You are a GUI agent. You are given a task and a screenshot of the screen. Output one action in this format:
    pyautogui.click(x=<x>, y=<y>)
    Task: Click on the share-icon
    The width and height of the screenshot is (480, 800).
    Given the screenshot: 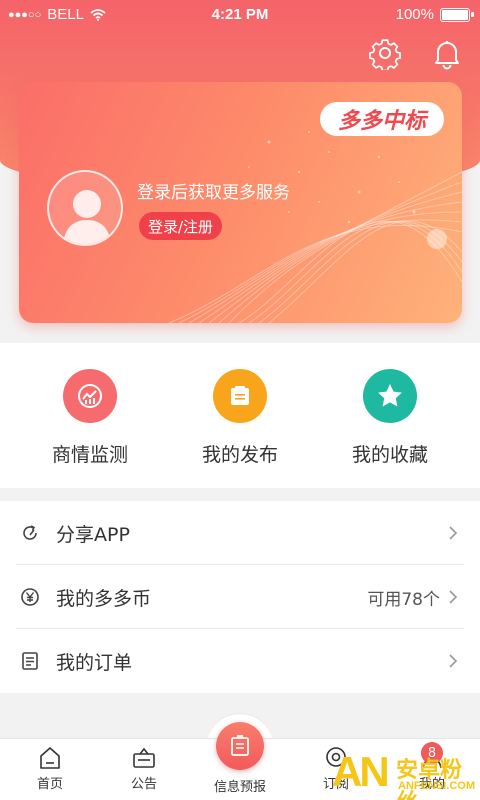 What is the action you would take?
    pyautogui.click(x=30, y=532)
    